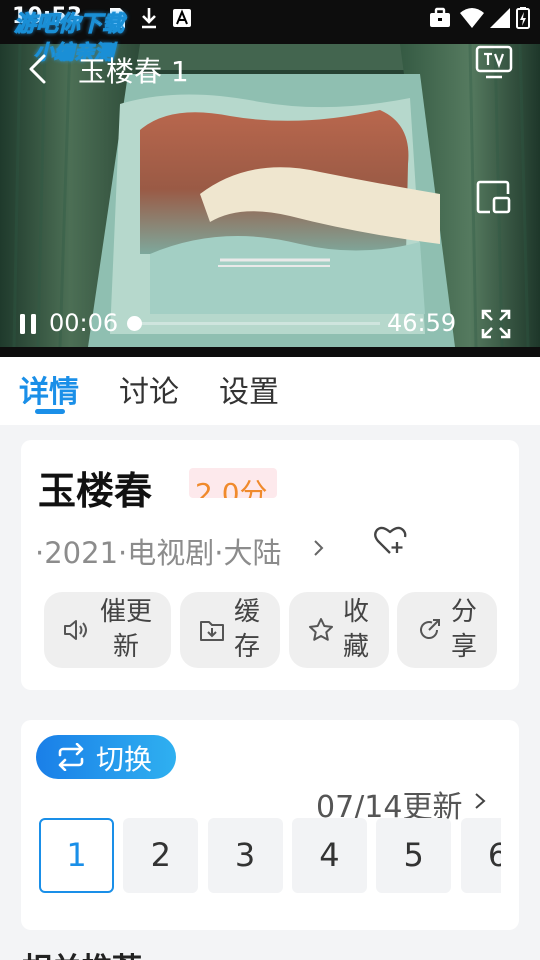 The image size is (540, 960). Describe the element at coordinates (95, 491) in the screenshot. I see `show-title: 玉楼春` at that location.